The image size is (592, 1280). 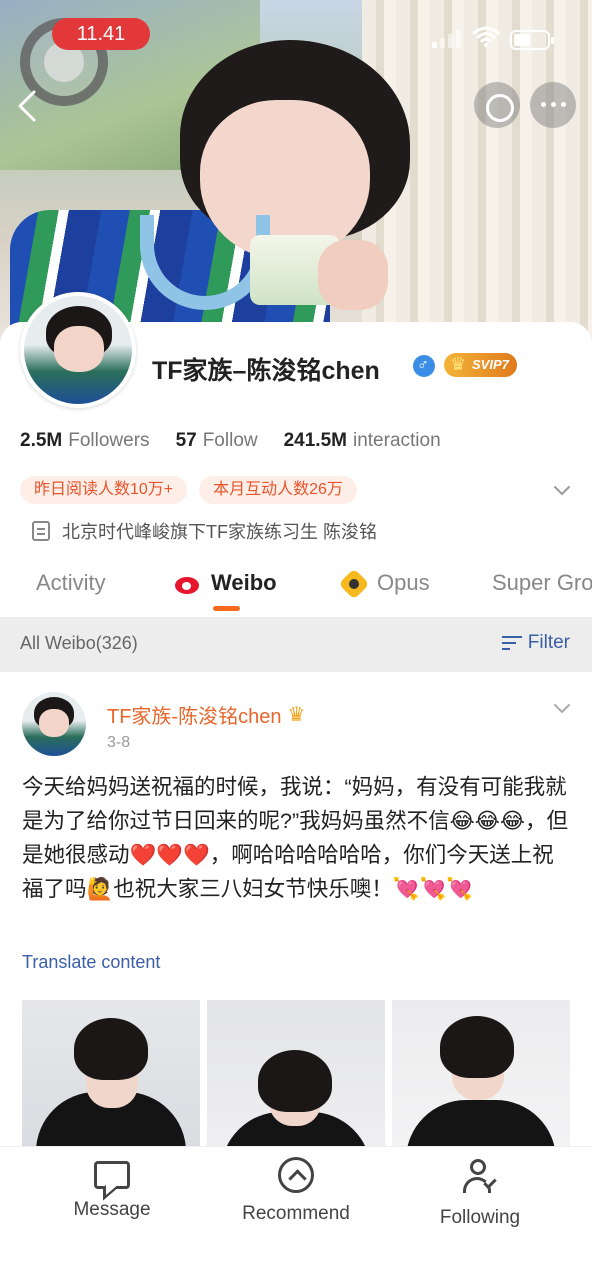 What do you see at coordinates (278, 490) in the screenshot?
I see `tag-monthly-interactions: 本月互动人数26万` at bounding box center [278, 490].